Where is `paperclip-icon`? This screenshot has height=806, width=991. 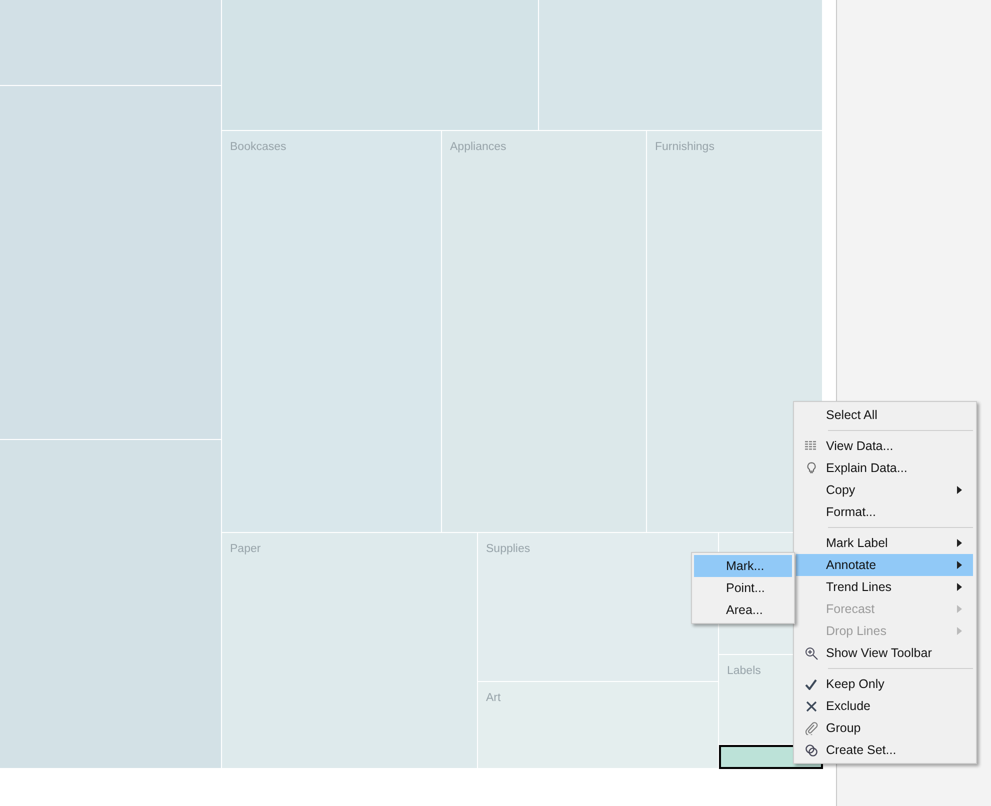 paperclip-icon is located at coordinates (811, 728).